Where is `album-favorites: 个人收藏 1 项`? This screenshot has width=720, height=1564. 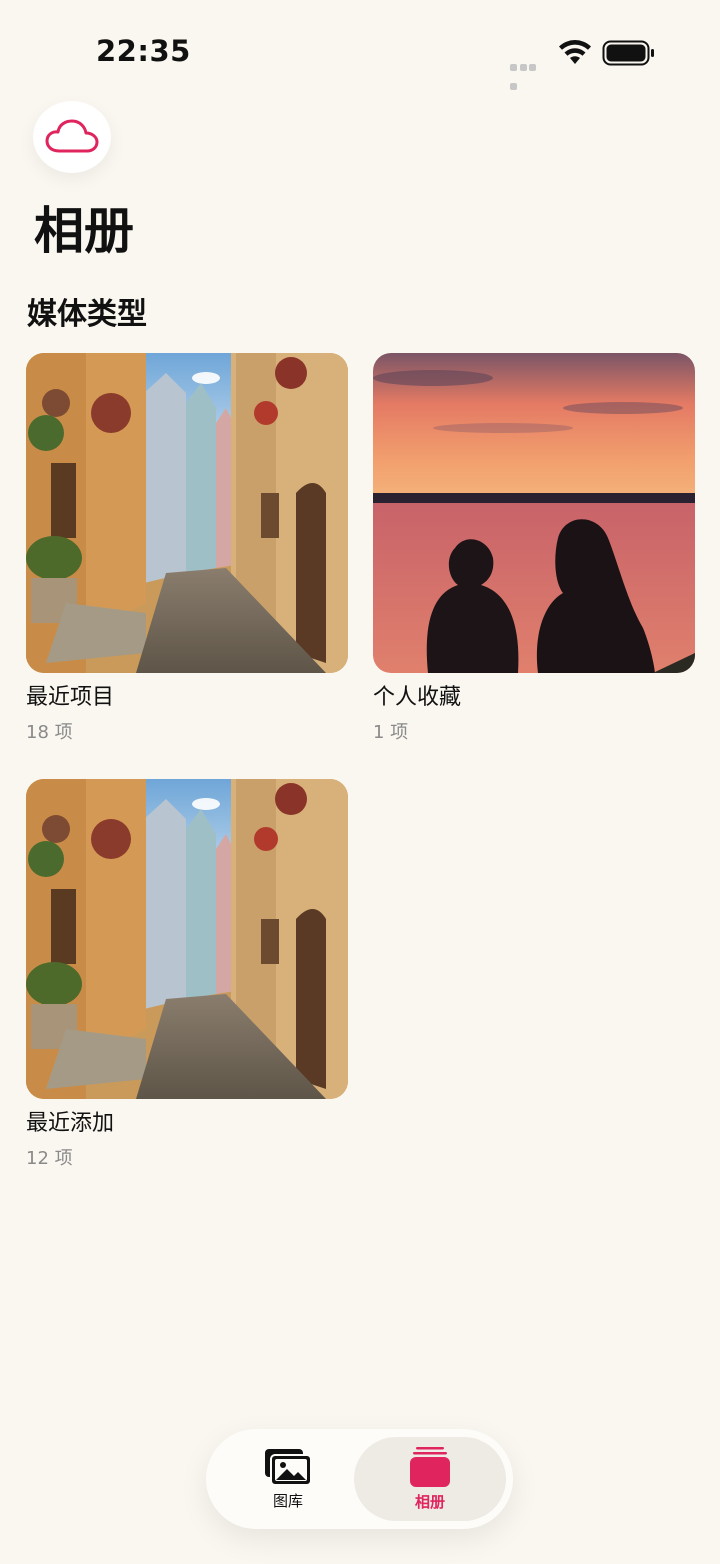 album-favorites: 个人收藏 1 项 is located at coordinates (534, 550).